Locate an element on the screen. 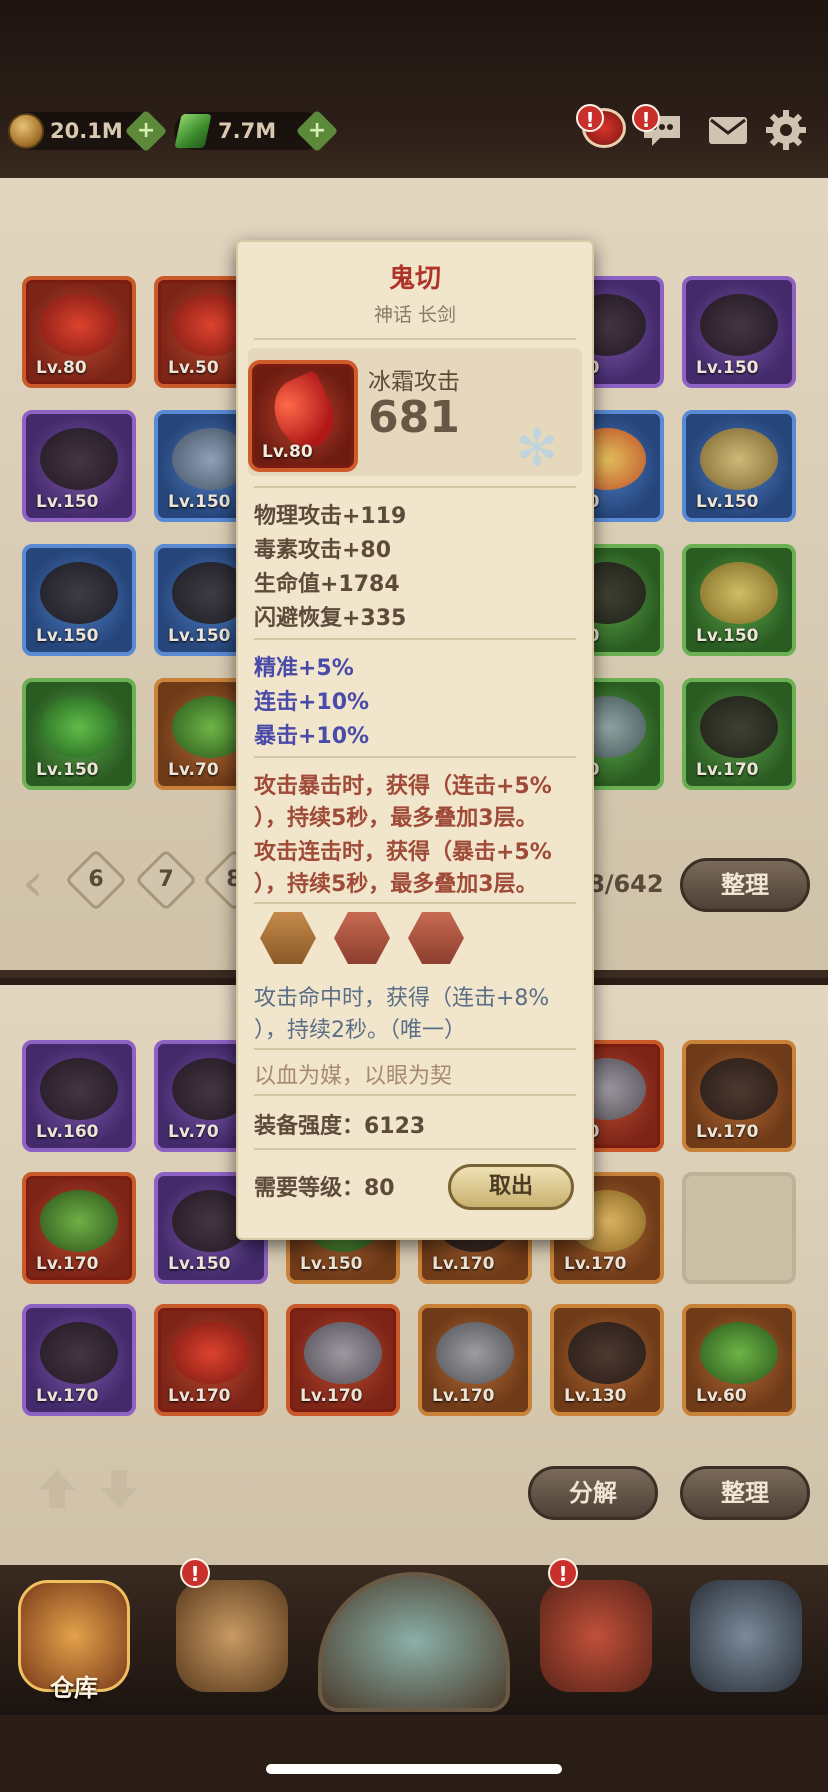 The image size is (828, 1792). nav-warehouse-label: 仓库 is located at coordinates (74, 1688).